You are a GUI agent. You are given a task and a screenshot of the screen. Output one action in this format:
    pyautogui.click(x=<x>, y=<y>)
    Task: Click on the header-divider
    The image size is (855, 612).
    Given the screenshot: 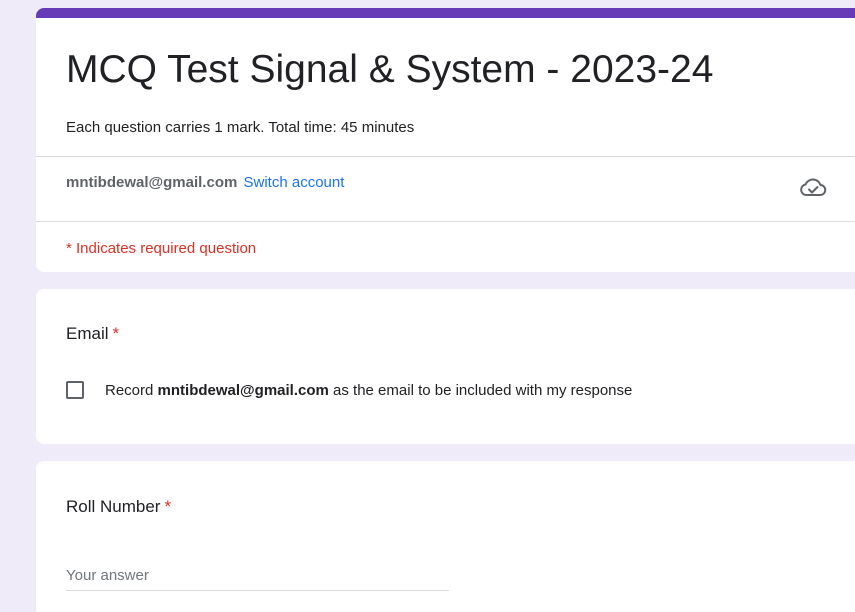 What is the action you would take?
    pyautogui.click(x=445, y=156)
    